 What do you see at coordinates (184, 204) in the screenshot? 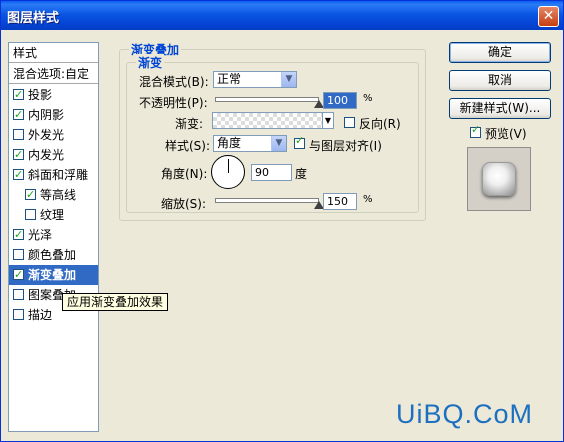
I see `scale-label: 缩放(S):` at bounding box center [184, 204].